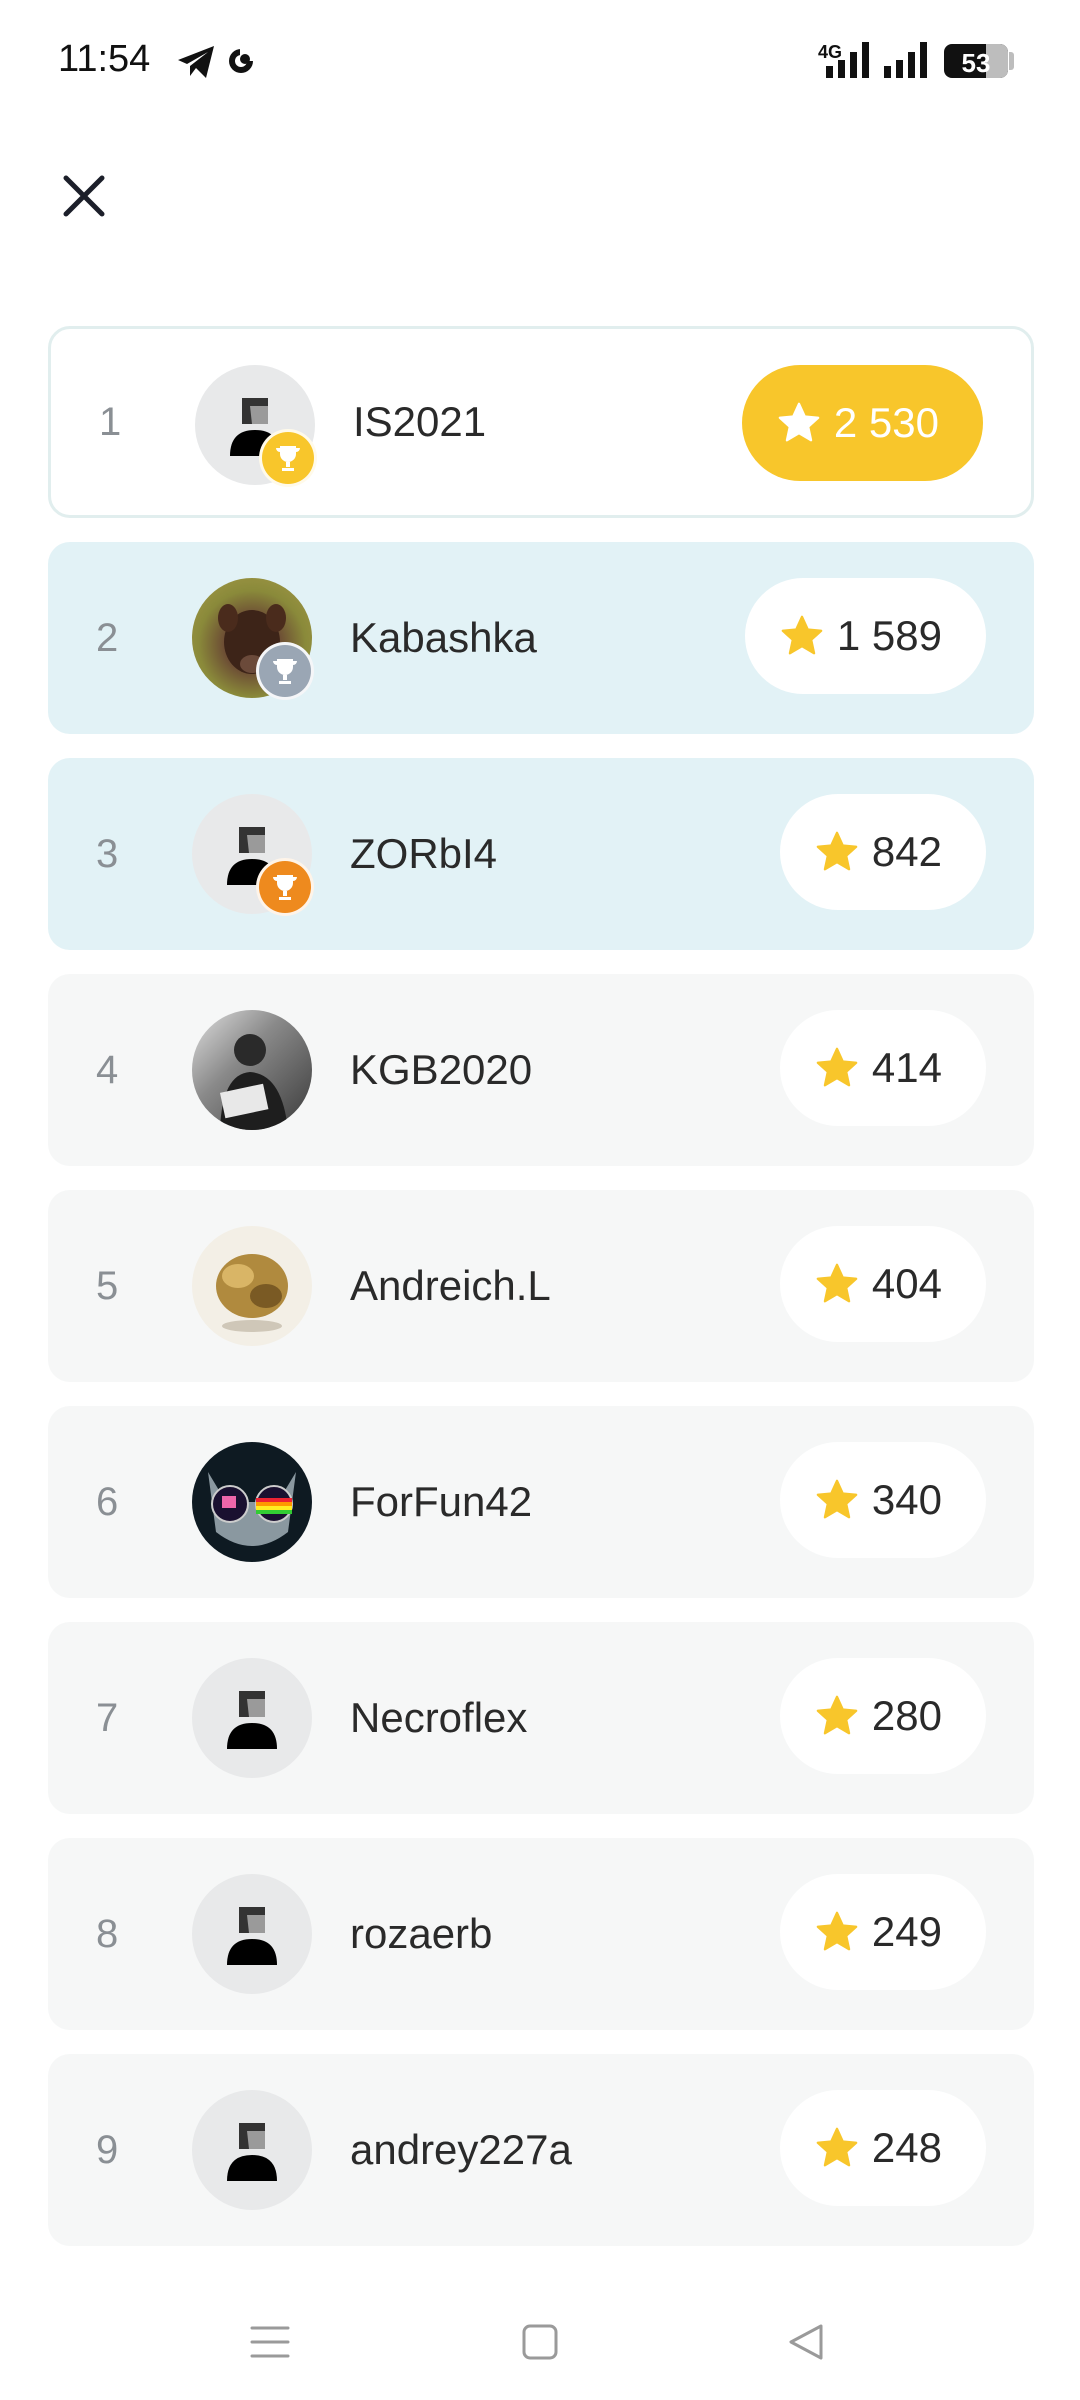  I want to click on close-button, so click(84, 196).